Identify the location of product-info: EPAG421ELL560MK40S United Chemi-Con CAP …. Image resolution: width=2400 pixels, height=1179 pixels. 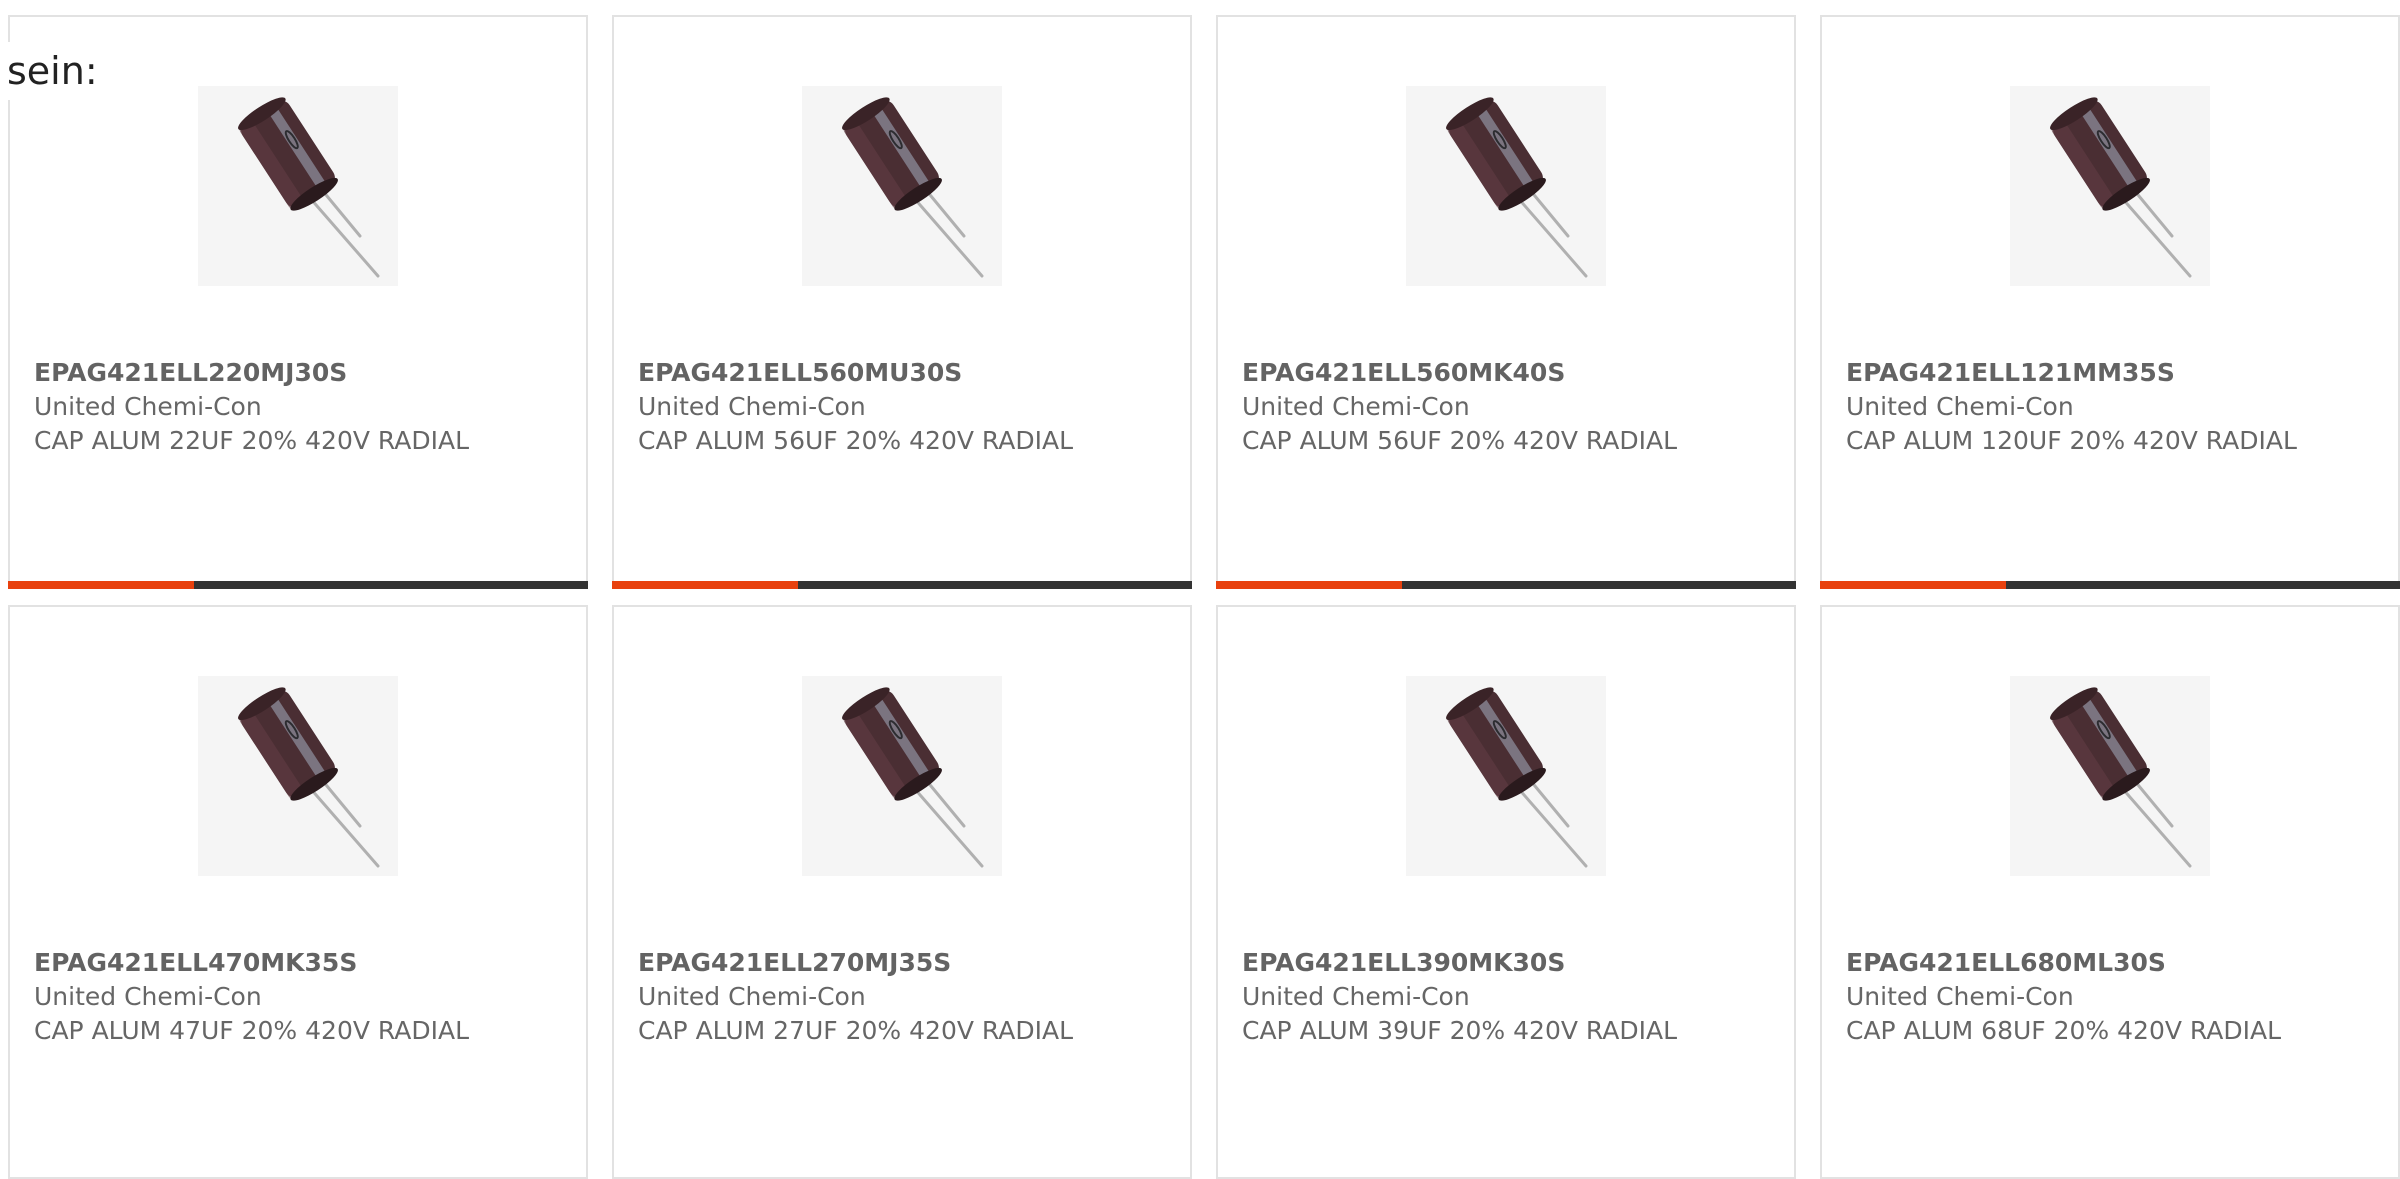
(1507, 407).